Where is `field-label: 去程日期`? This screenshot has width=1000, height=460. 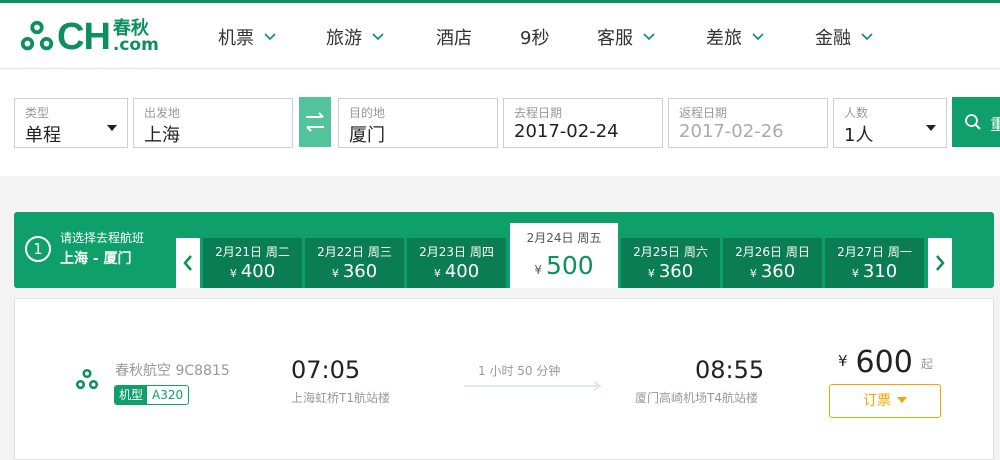 field-label: 去程日期 is located at coordinates (538, 113).